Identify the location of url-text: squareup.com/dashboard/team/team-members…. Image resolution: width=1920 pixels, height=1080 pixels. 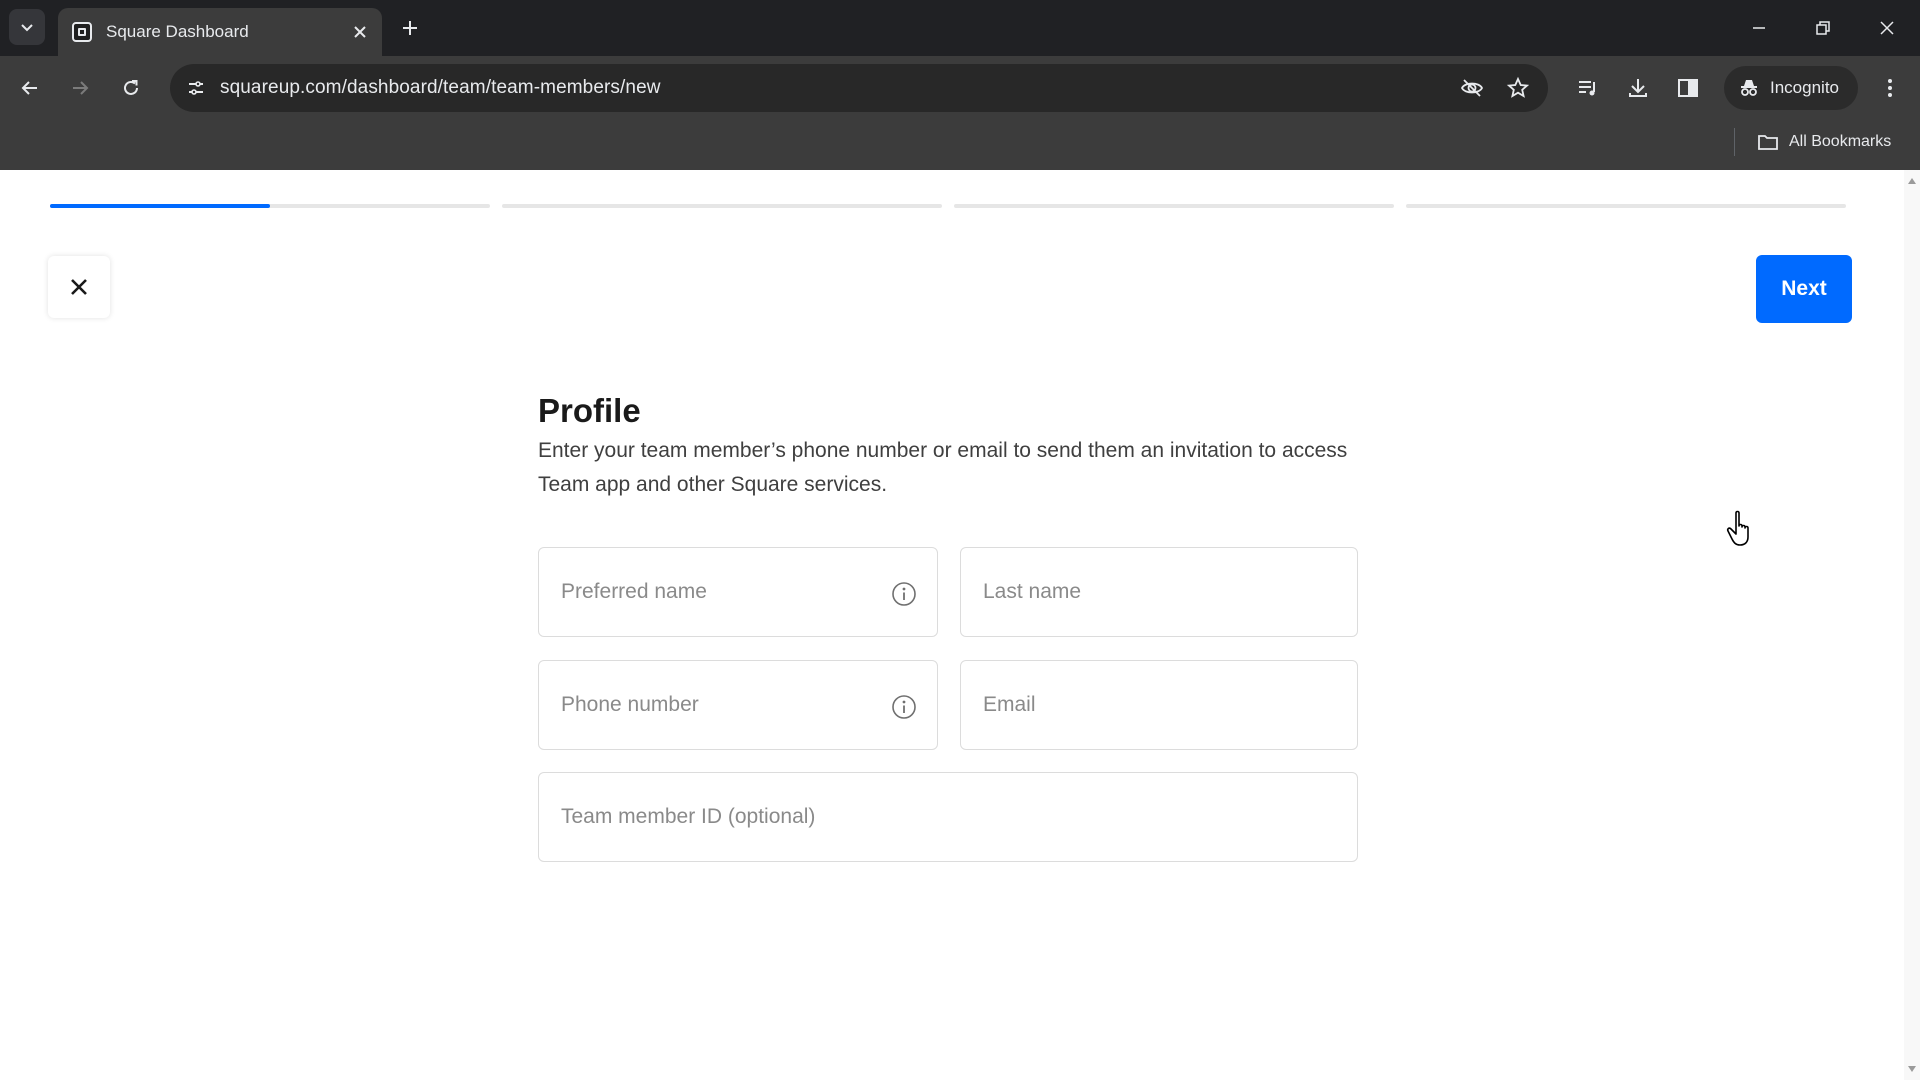
(440, 87).